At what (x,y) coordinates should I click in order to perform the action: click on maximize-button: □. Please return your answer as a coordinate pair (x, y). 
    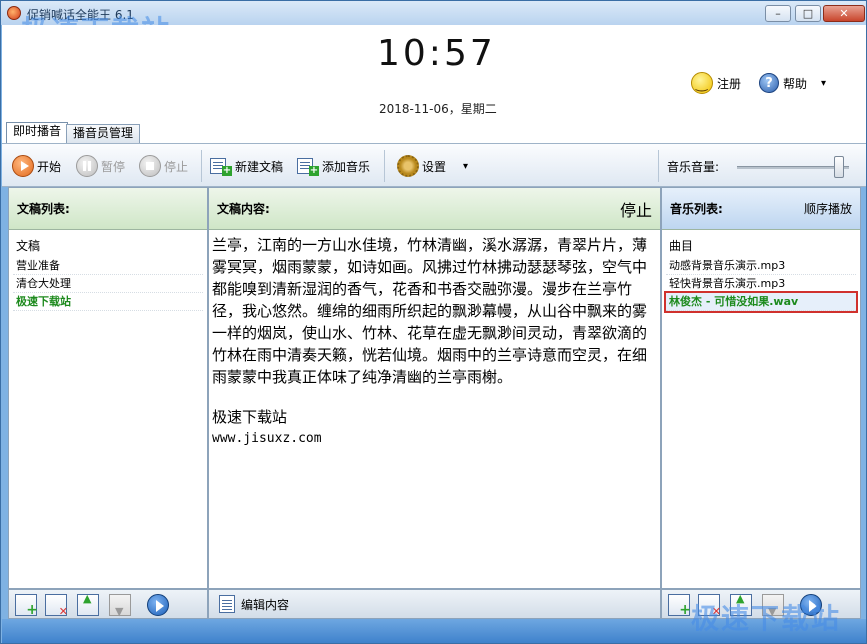
    Looking at the image, I should click on (808, 13).